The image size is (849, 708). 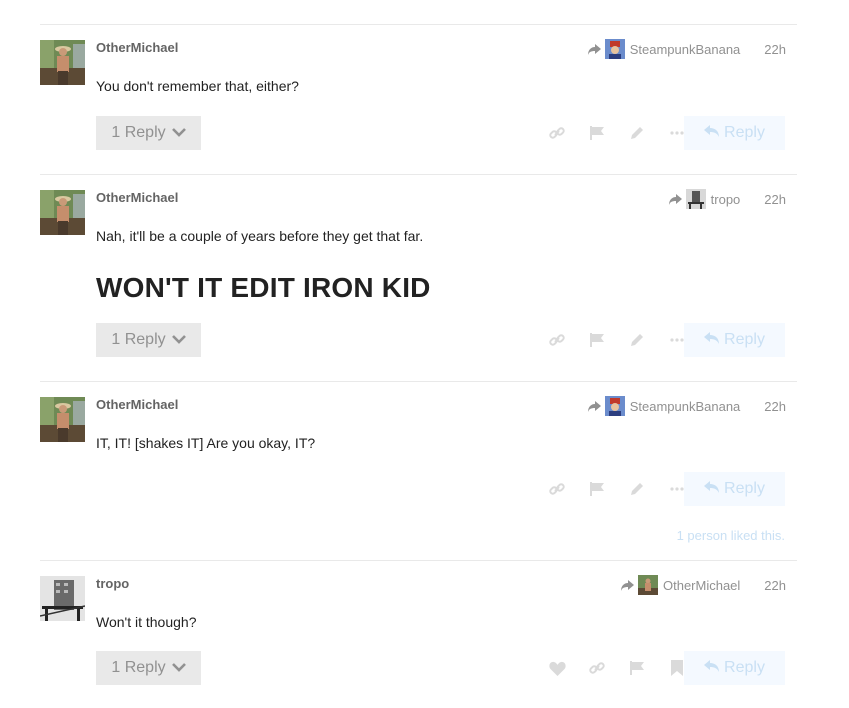 What do you see at coordinates (146, 622) in the screenshot?
I see `post-text: Won't it though?` at bounding box center [146, 622].